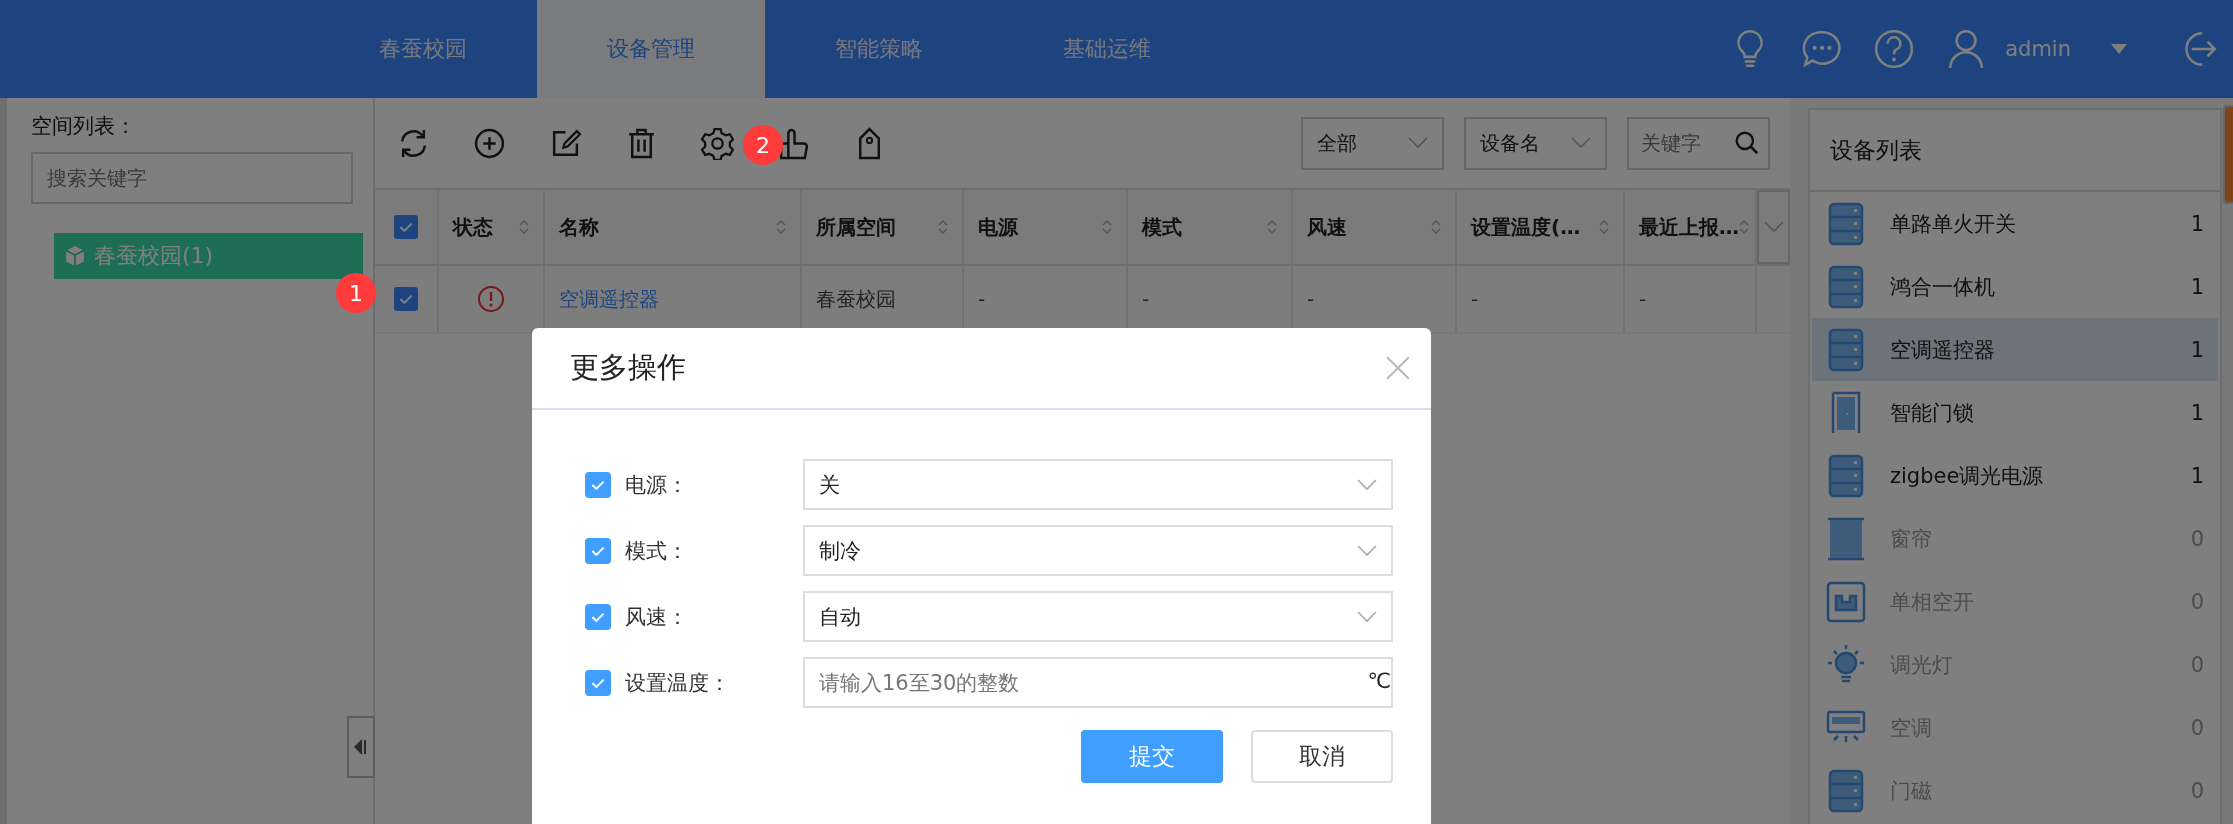  Describe the element at coordinates (673, 227) in the screenshot. I see `column-header: 名称` at that location.